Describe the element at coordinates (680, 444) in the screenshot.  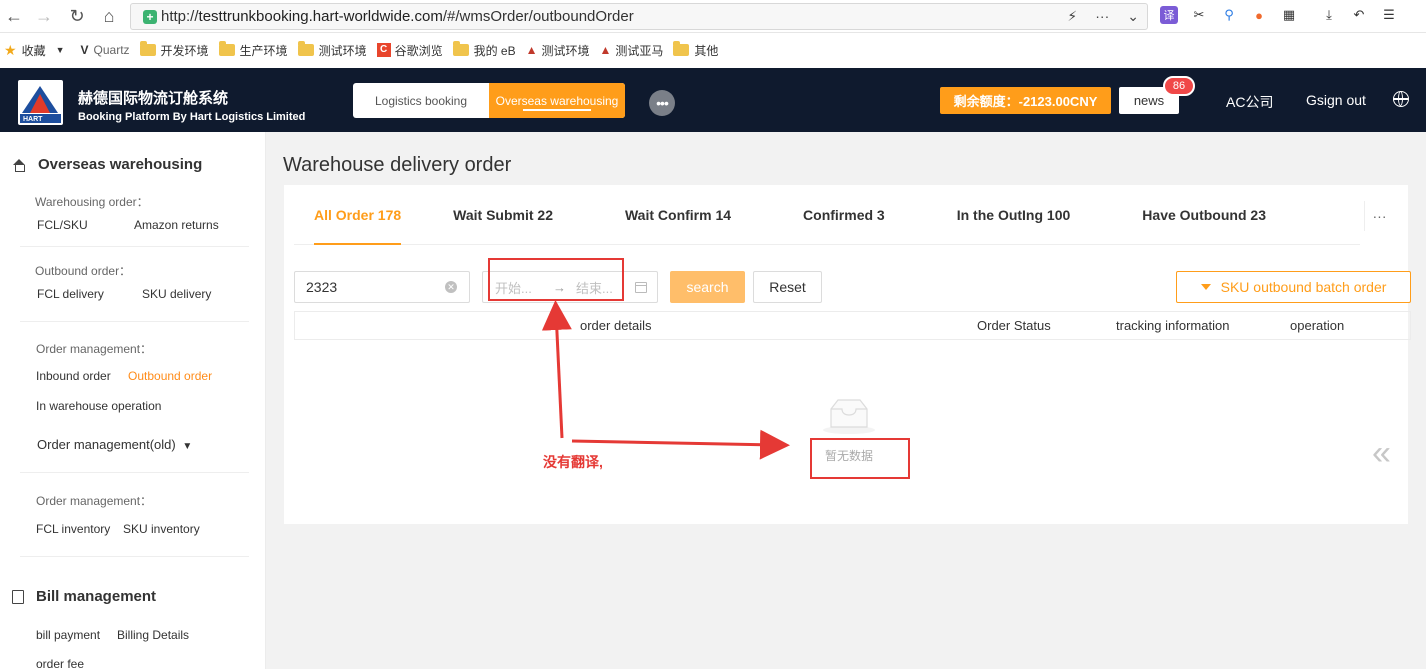
I see `annotation-arrow-right` at that location.